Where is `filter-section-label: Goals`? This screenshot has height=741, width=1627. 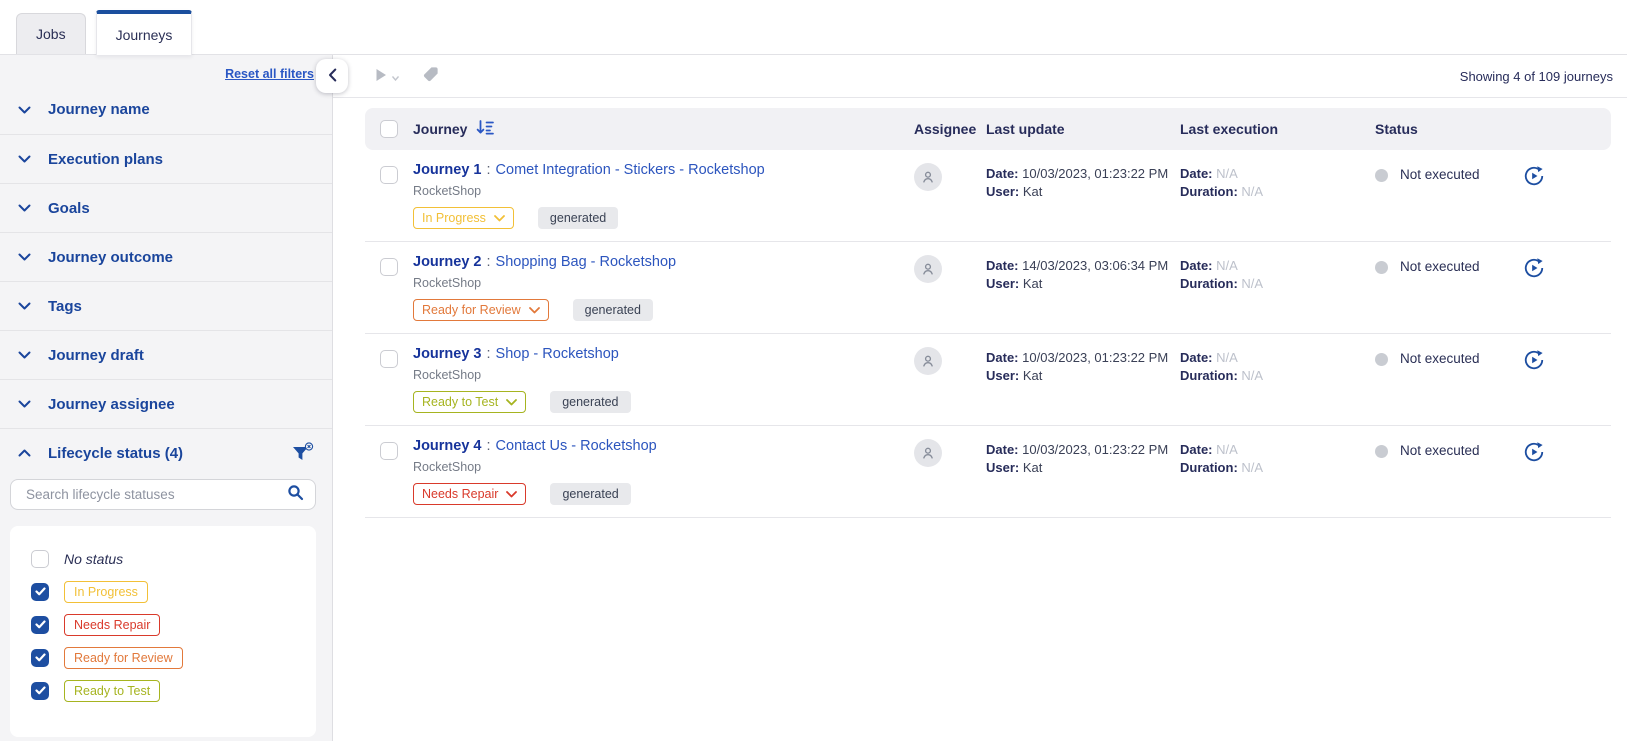 filter-section-label: Goals is located at coordinates (69, 208).